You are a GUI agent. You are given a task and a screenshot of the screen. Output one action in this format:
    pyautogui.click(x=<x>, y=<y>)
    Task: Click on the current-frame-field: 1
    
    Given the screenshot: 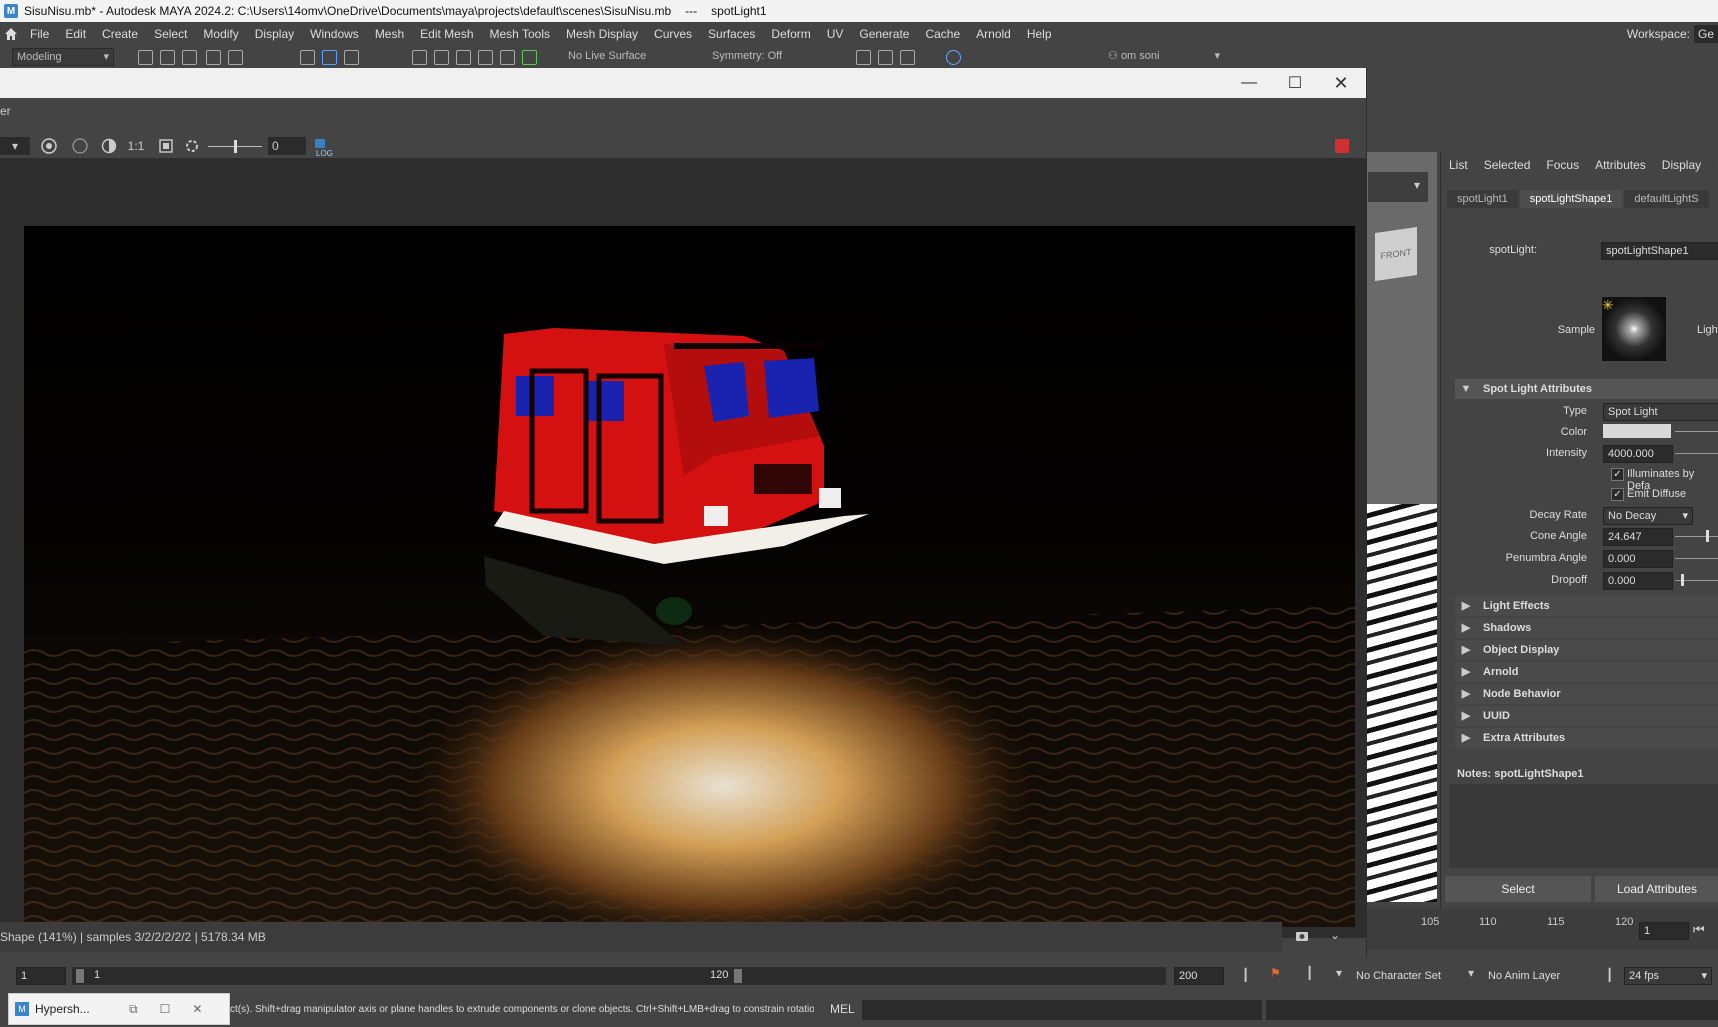 What is the action you would take?
    pyautogui.click(x=1664, y=931)
    